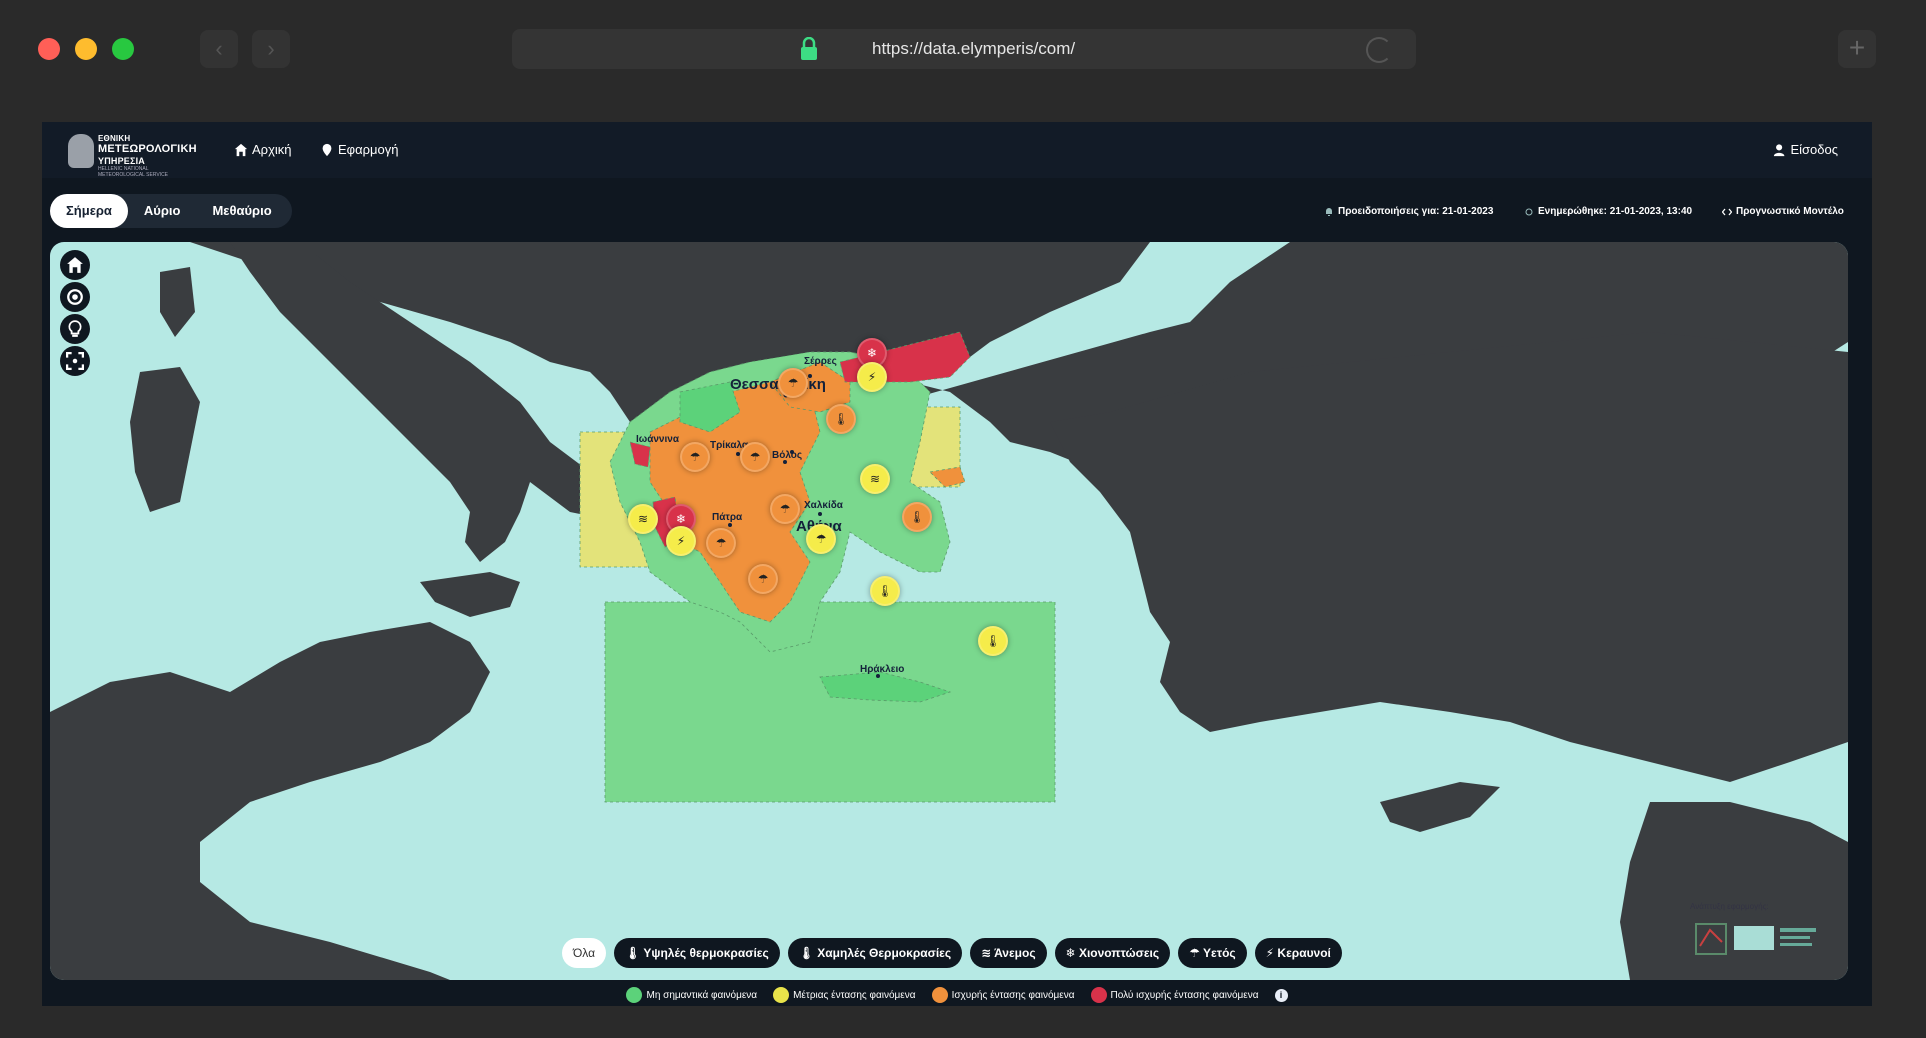  I want to click on tab-tomorrow: Αύριο, so click(162, 211).